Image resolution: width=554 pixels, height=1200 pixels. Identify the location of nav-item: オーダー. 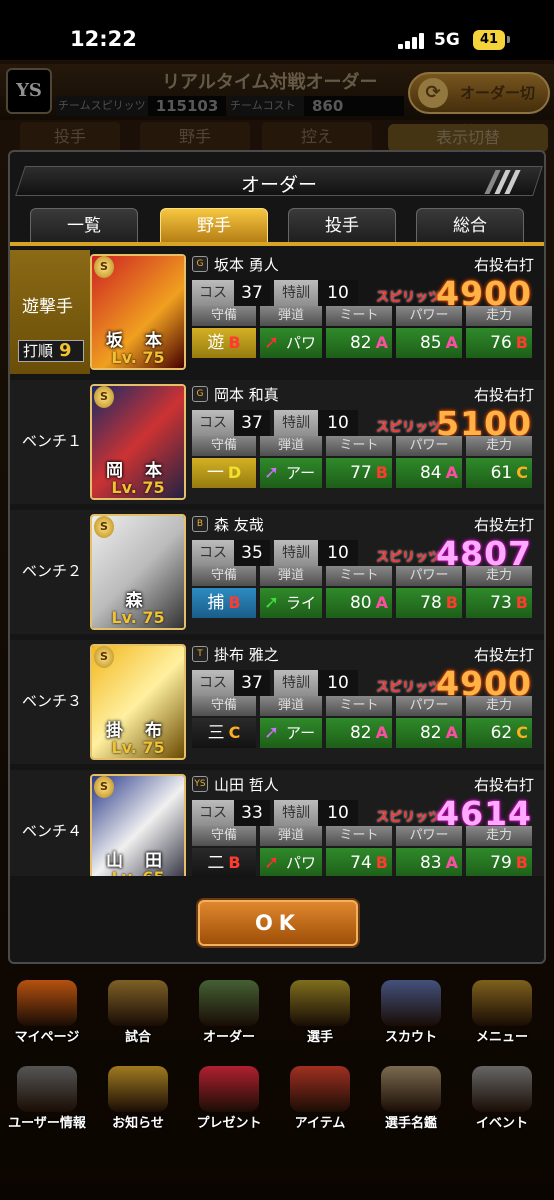
(229, 1012).